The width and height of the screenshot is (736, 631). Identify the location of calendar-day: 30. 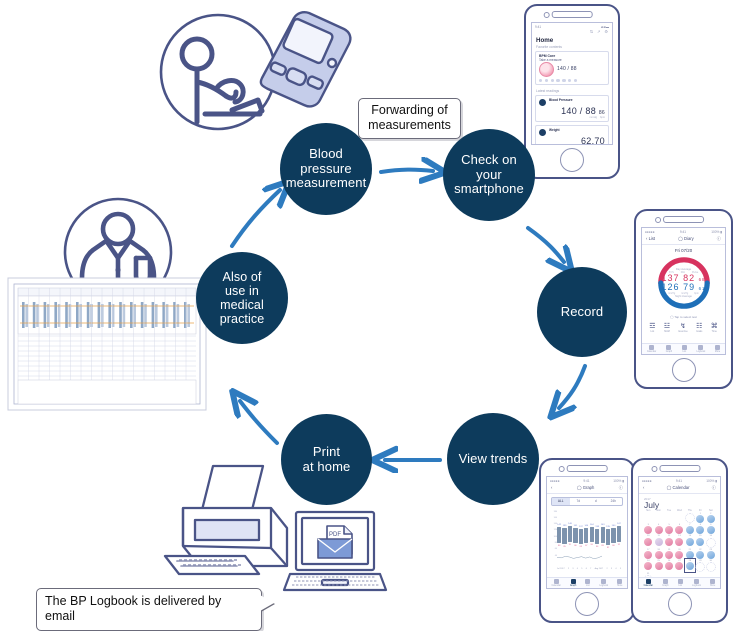
(710, 566).